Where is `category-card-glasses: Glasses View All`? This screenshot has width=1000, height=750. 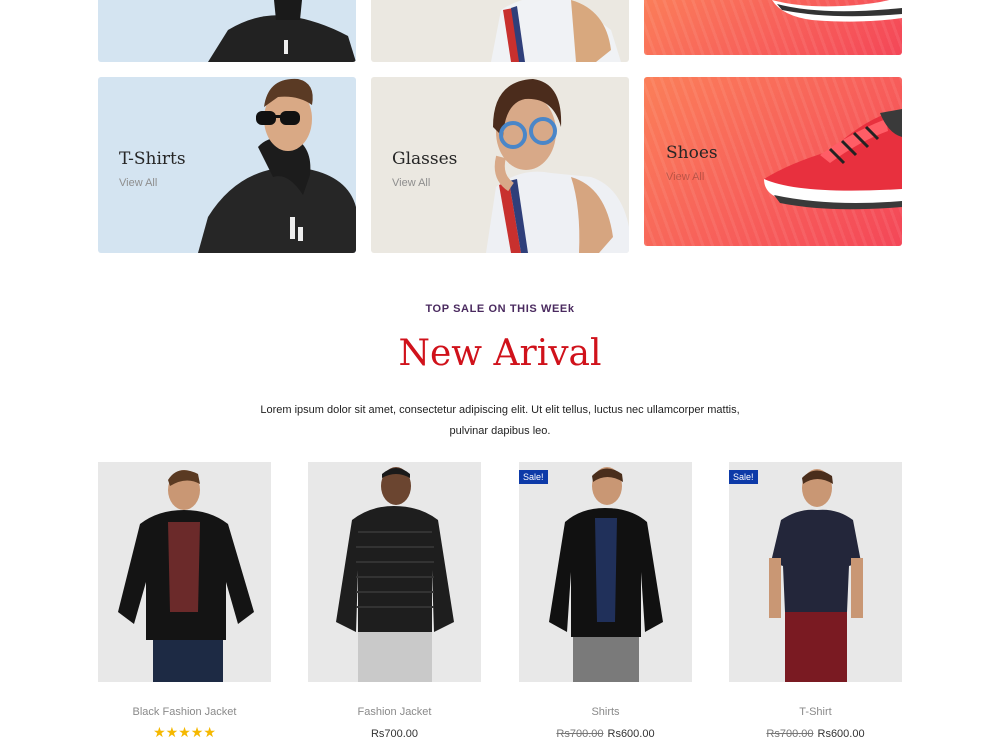
category-card-glasses: Glasses View All is located at coordinates (500, 165).